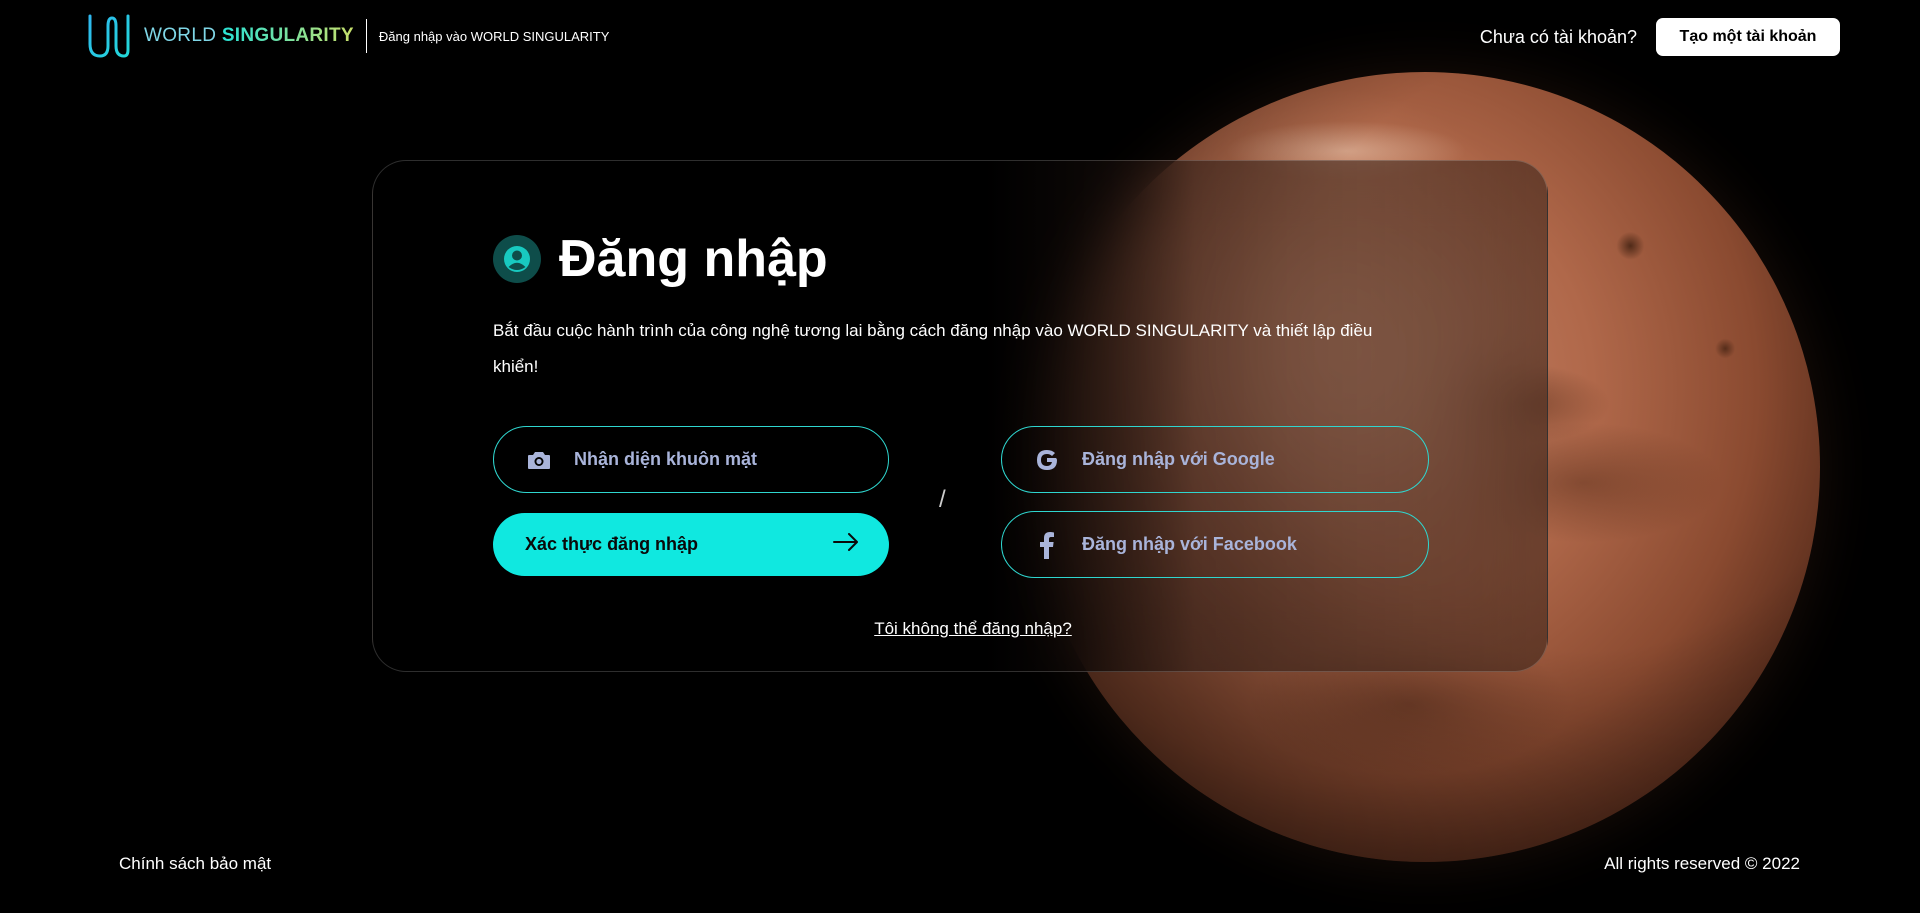 Image resolution: width=1920 pixels, height=913 pixels. I want to click on brand-name: WORLD SINGULARITY, so click(249, 36).